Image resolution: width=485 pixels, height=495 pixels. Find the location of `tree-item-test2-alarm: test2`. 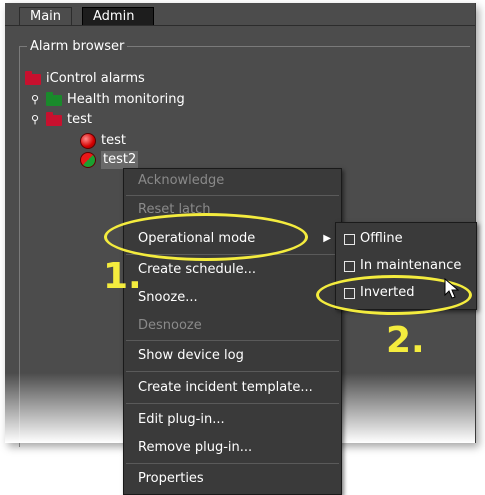

tree-item-test2-alarm: test2 is located at coordinates (109, 160).